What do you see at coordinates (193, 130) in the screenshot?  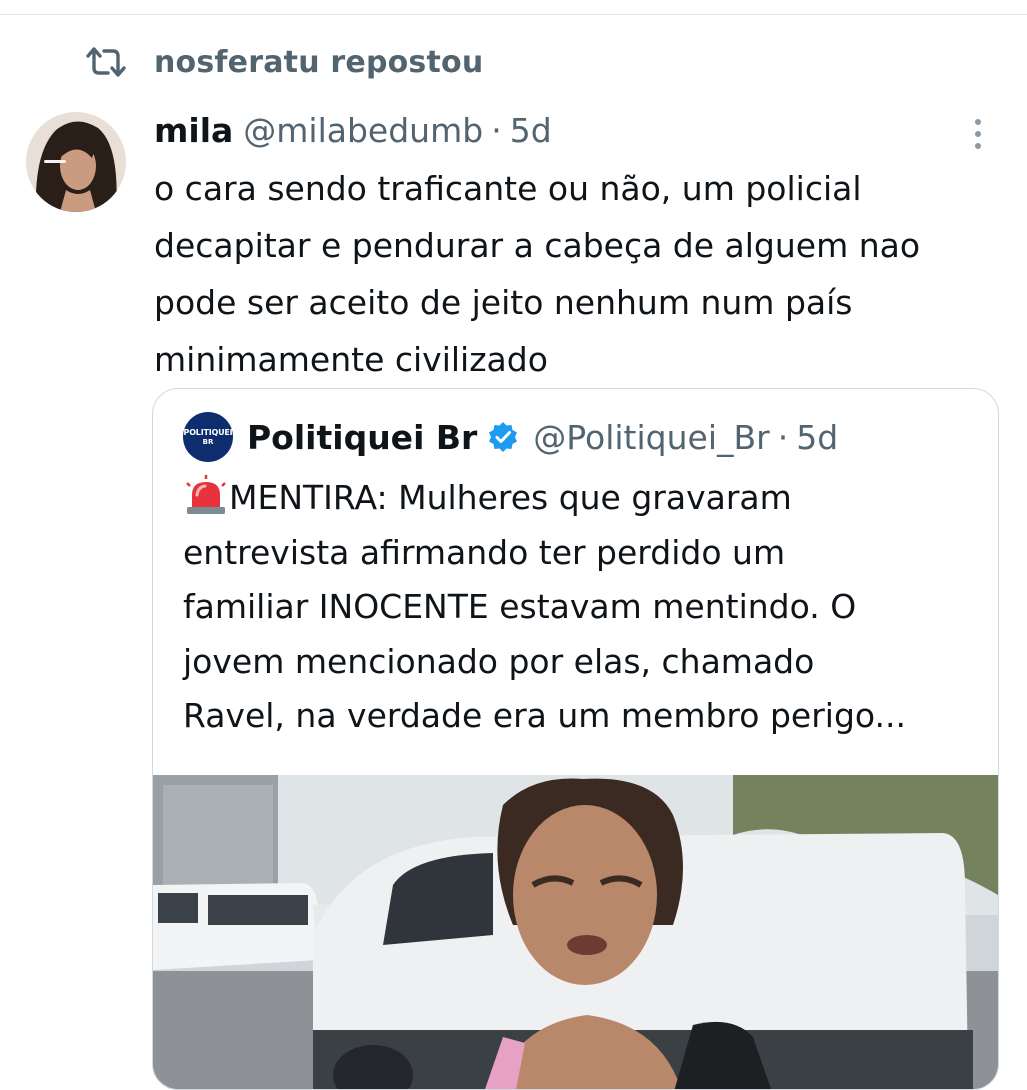 I see `author-display-name: mila` at bounding box center [193, 130].